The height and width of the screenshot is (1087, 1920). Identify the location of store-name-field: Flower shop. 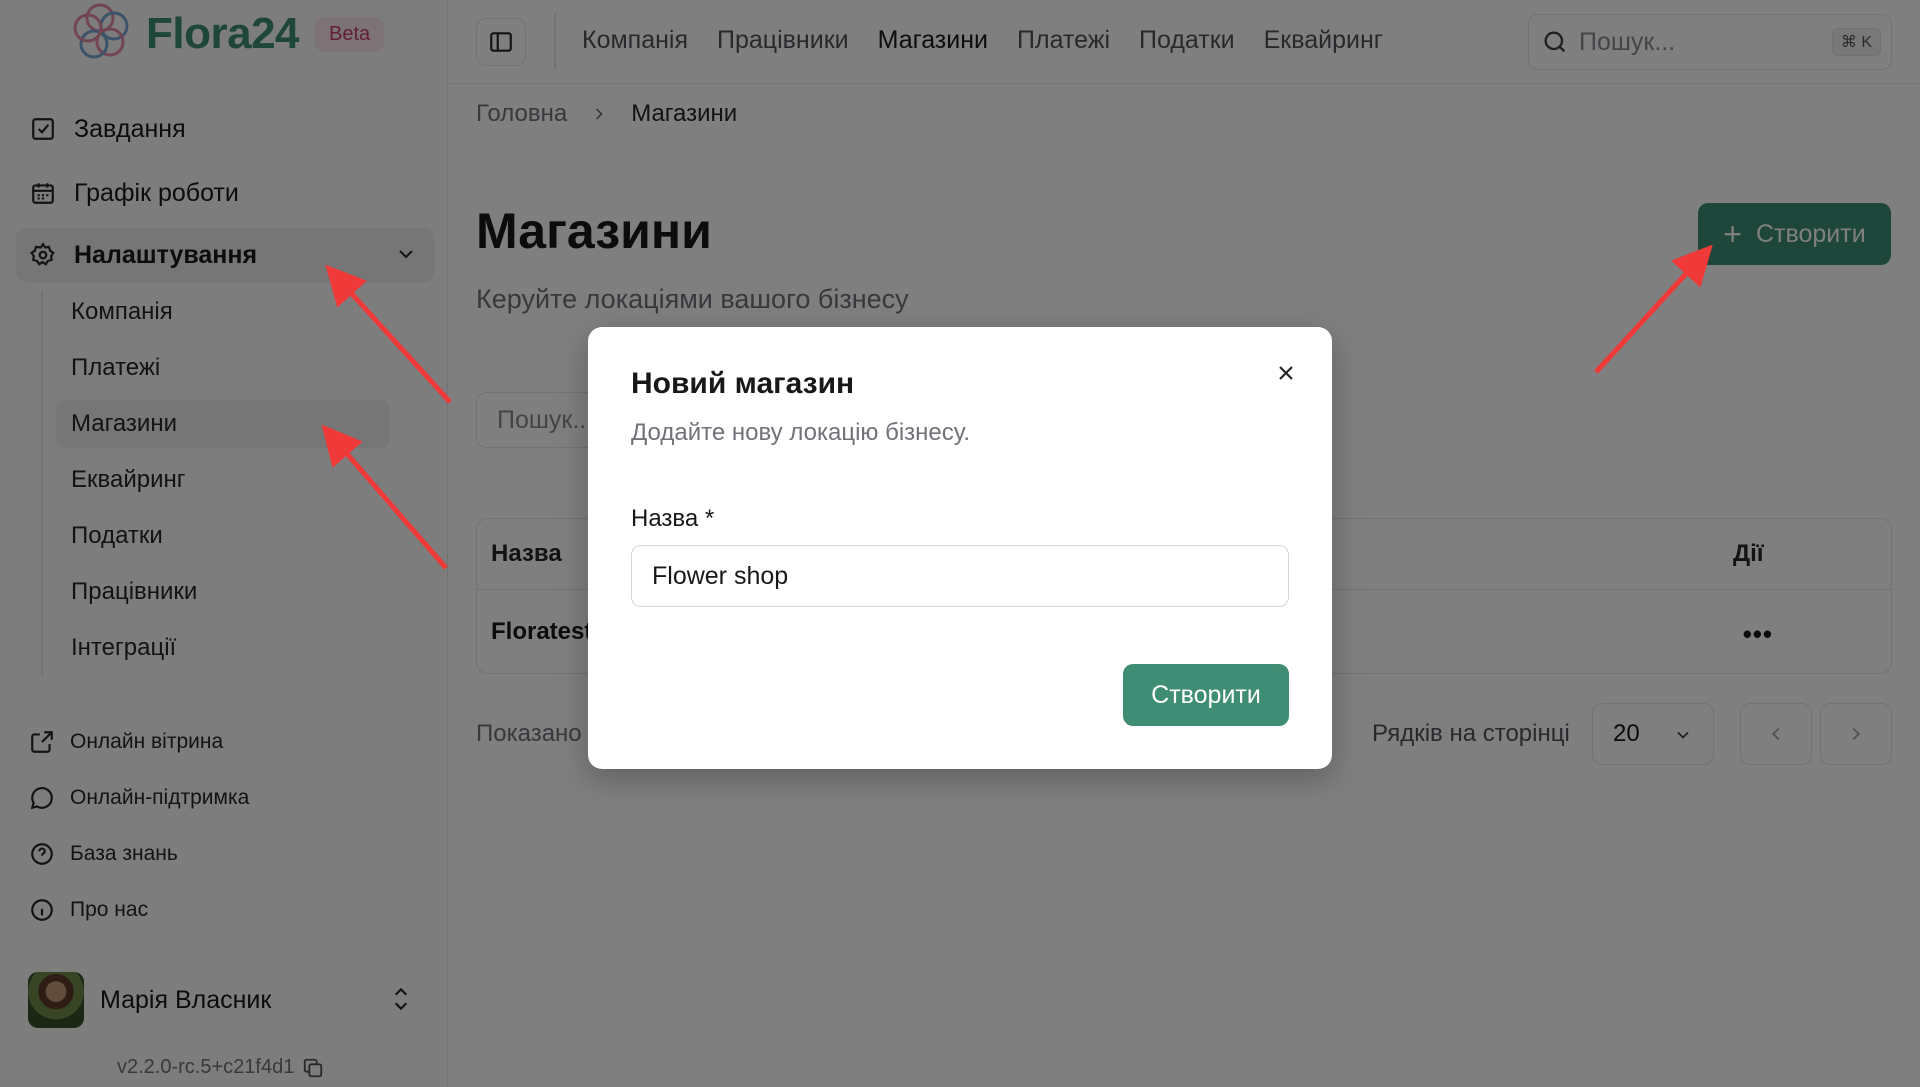
(960, 576).